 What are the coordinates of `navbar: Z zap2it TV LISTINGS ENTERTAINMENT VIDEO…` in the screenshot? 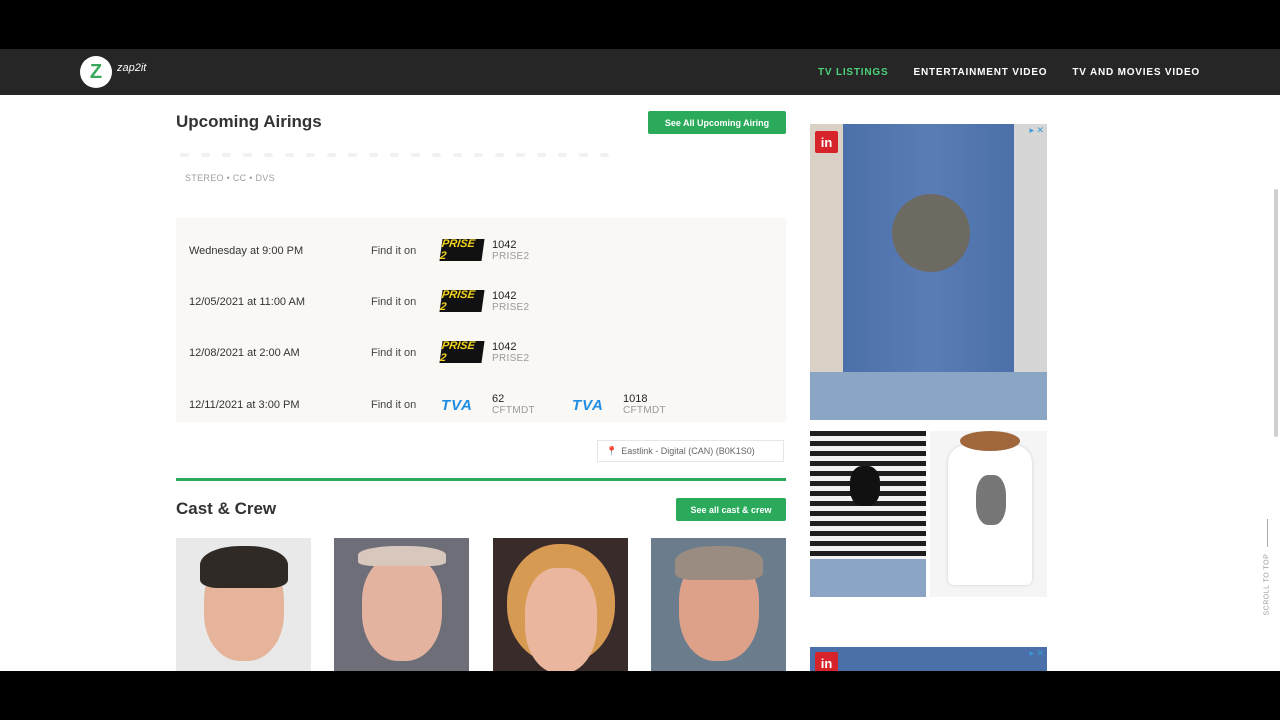 It's located at (640, 72).